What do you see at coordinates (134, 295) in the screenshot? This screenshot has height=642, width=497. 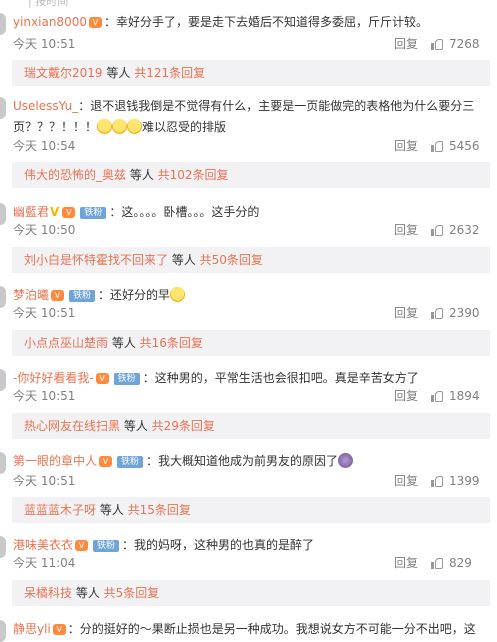 I see `comment-body: ：还好分的早` at bounding box center [134, 295].